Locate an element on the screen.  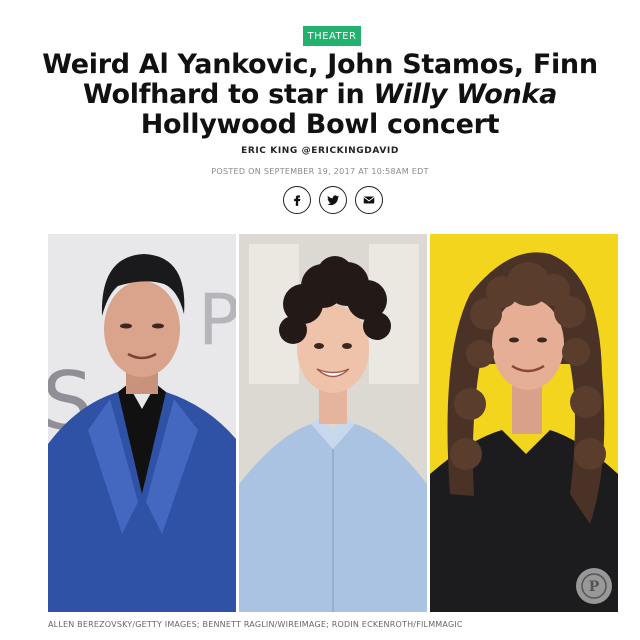
facebook-share-button is located at coordinates (297, 200).